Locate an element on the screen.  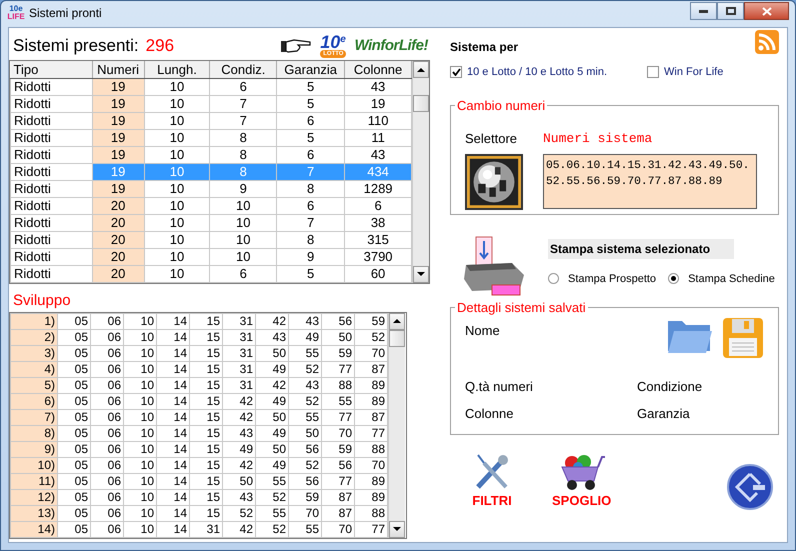
minimize-button is located at coordinates (703, 11).